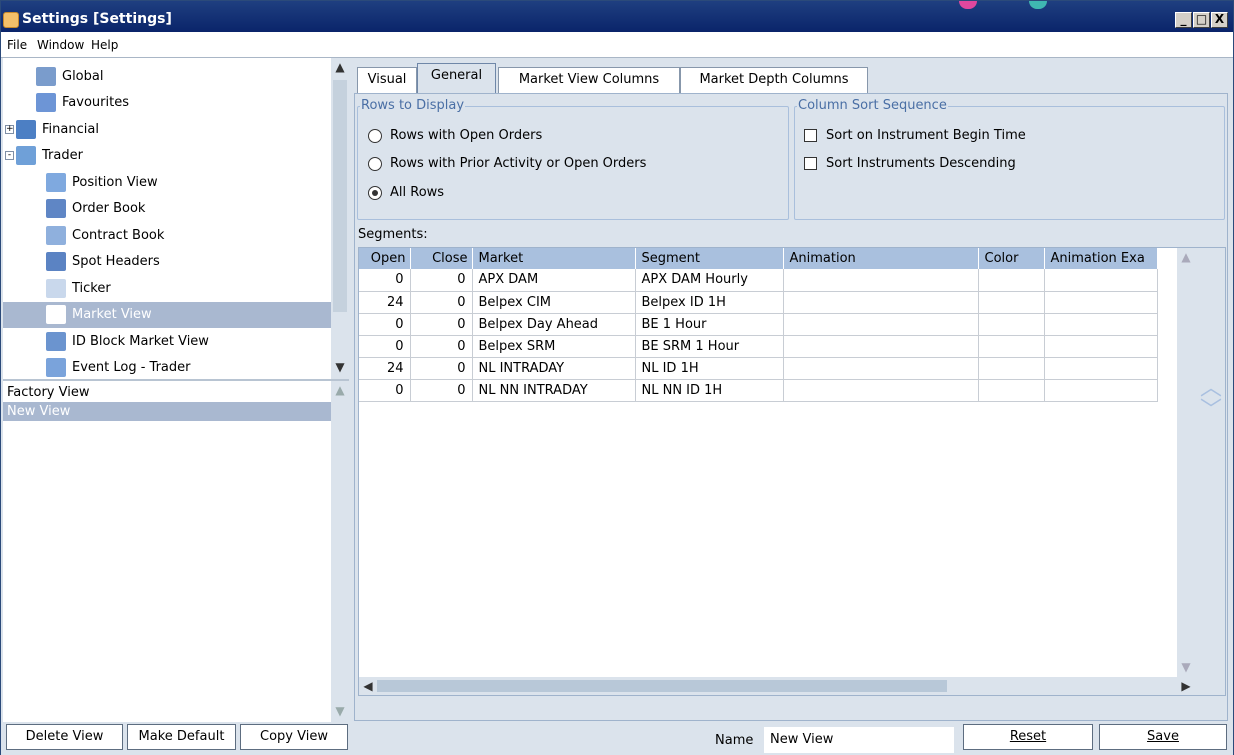 The height and width of the screenshot is (755, 1234). What do you see at coordinates (181, 737) in the screenshot?
I see `make-default-button: Make Default` at bounding box center [181, 737].